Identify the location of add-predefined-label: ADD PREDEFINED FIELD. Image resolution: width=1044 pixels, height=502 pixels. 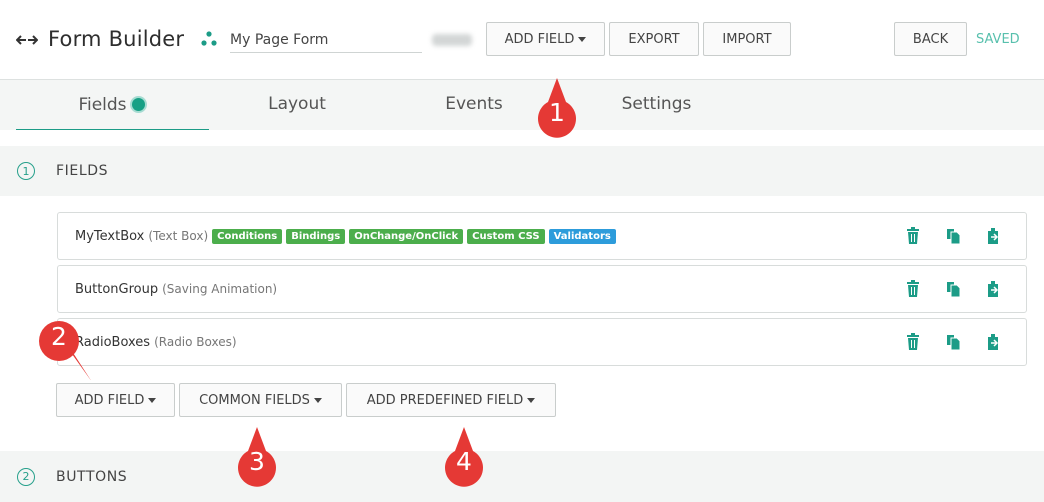
(445, 400).